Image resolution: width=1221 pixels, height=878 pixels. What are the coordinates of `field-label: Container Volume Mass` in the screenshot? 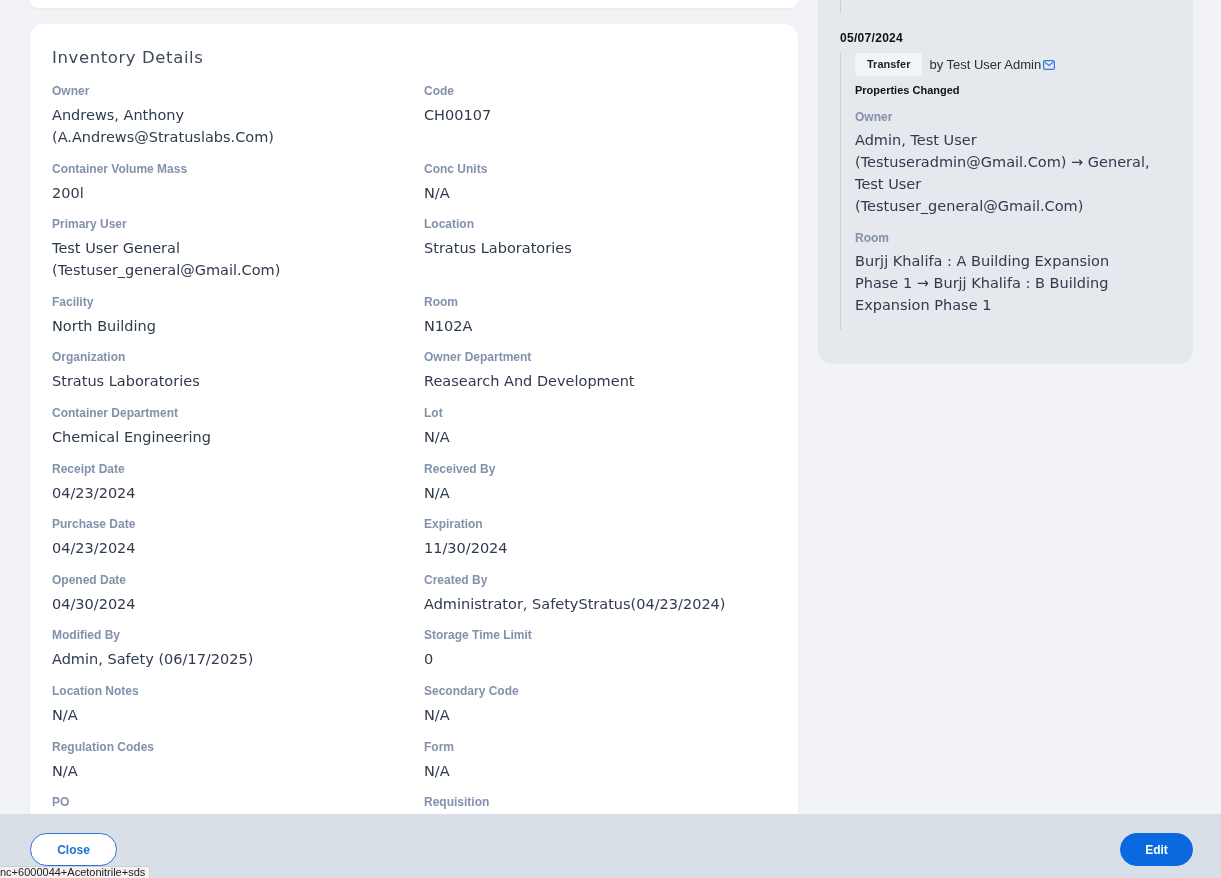 It's located at (120, 168).